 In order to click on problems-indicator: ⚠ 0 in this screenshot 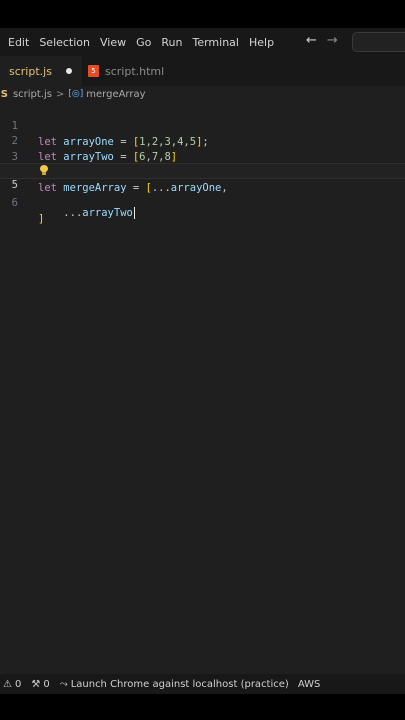, I will do `click(12, 684)`.